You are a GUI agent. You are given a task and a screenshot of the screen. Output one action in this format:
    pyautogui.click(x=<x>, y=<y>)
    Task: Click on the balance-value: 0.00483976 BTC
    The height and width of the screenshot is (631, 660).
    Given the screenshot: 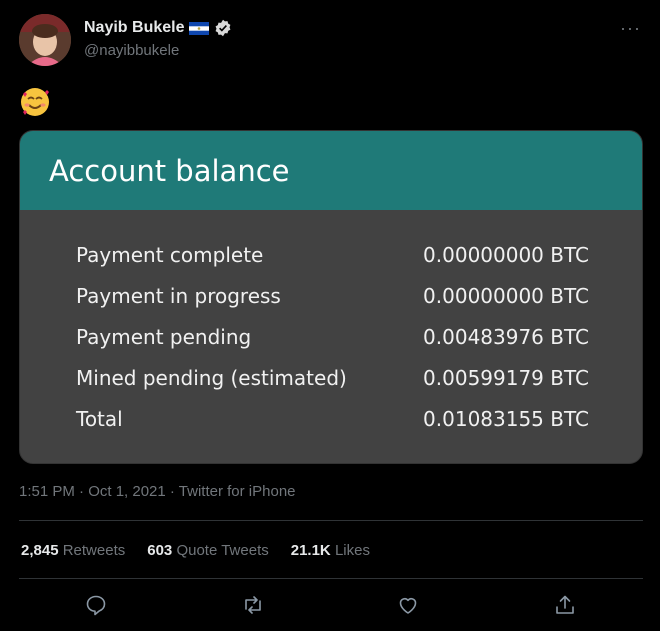 What is the action you would take?
    pyautogui.click(x=506, y=337)
    